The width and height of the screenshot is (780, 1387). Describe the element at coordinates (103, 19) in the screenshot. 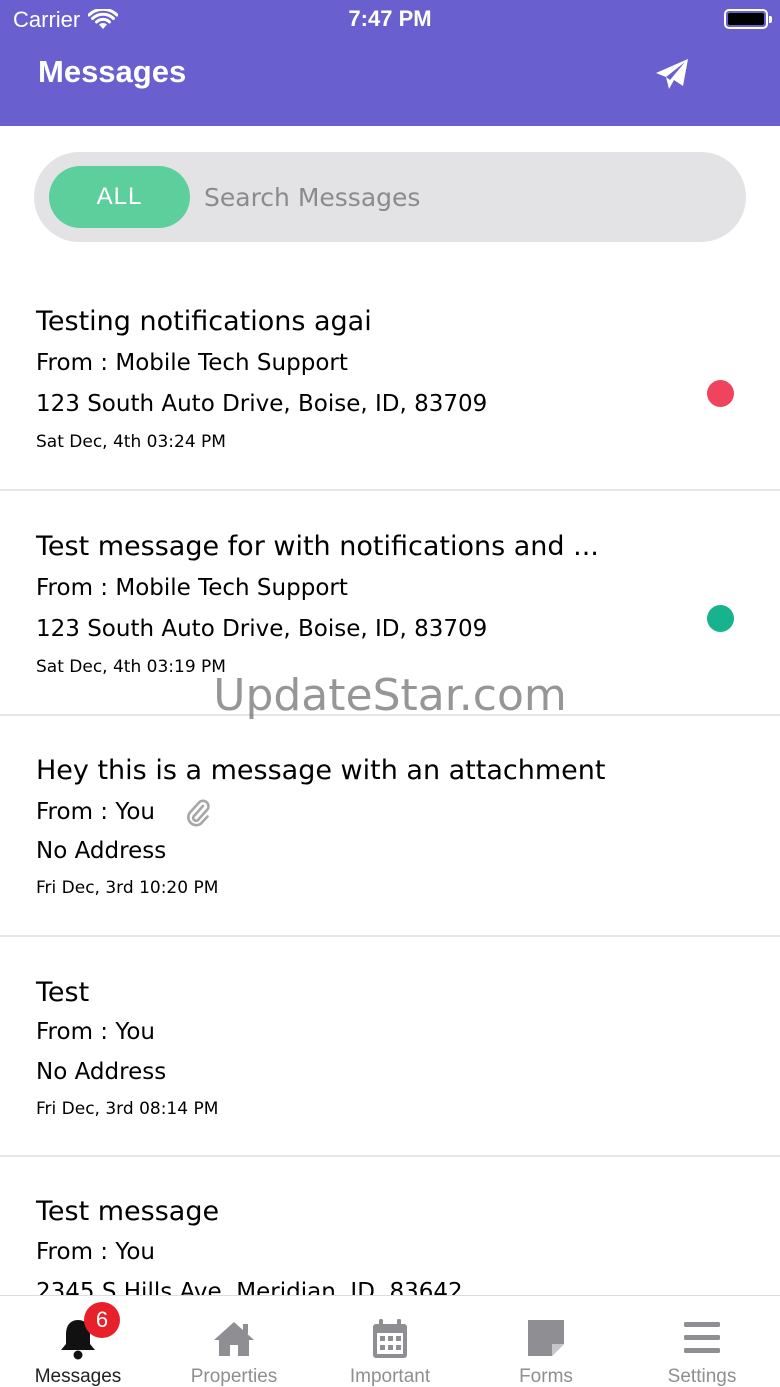

I see `wifi-icon` at that location.